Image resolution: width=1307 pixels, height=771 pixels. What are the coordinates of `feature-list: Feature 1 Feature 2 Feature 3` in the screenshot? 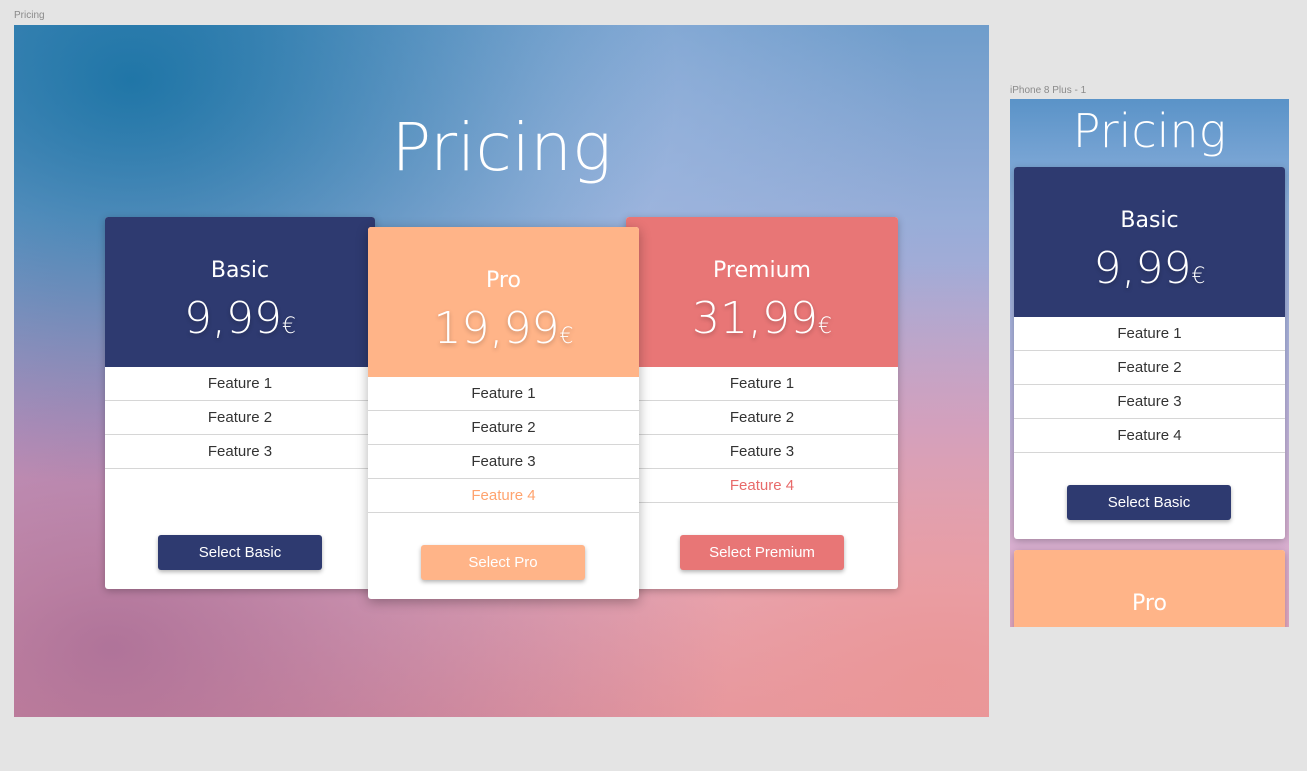 It's located at (240, 418).